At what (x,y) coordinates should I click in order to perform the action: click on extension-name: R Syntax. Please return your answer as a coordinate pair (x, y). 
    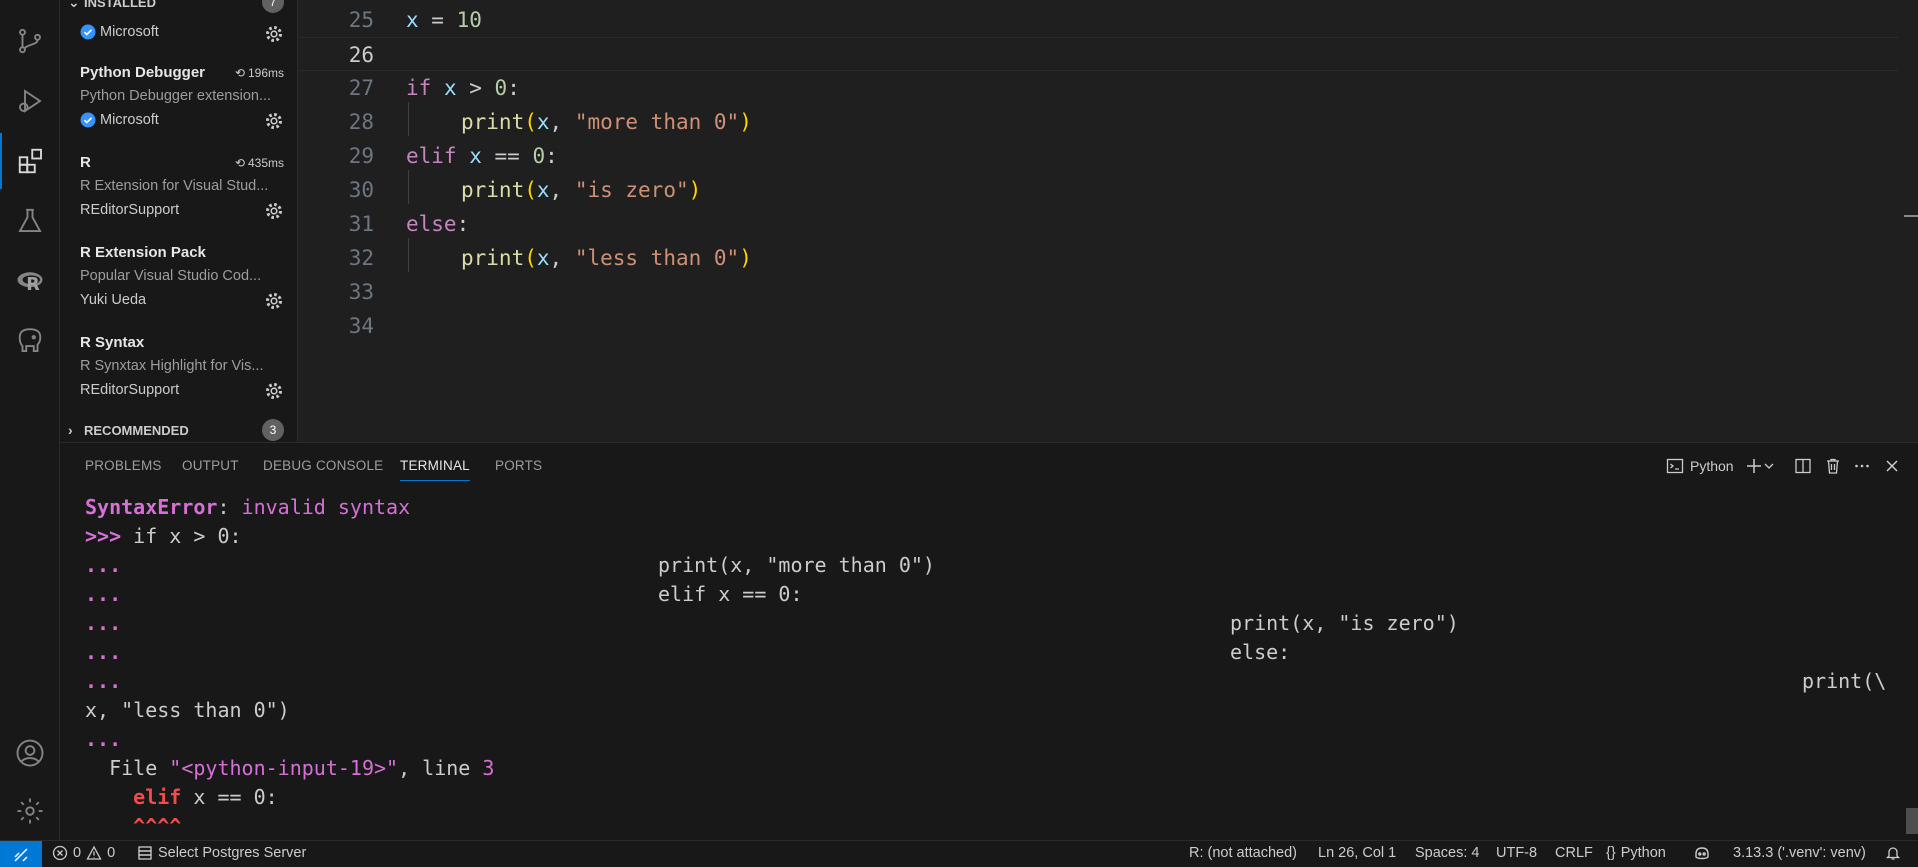
    Looking at the image, I should click on (112, 342).